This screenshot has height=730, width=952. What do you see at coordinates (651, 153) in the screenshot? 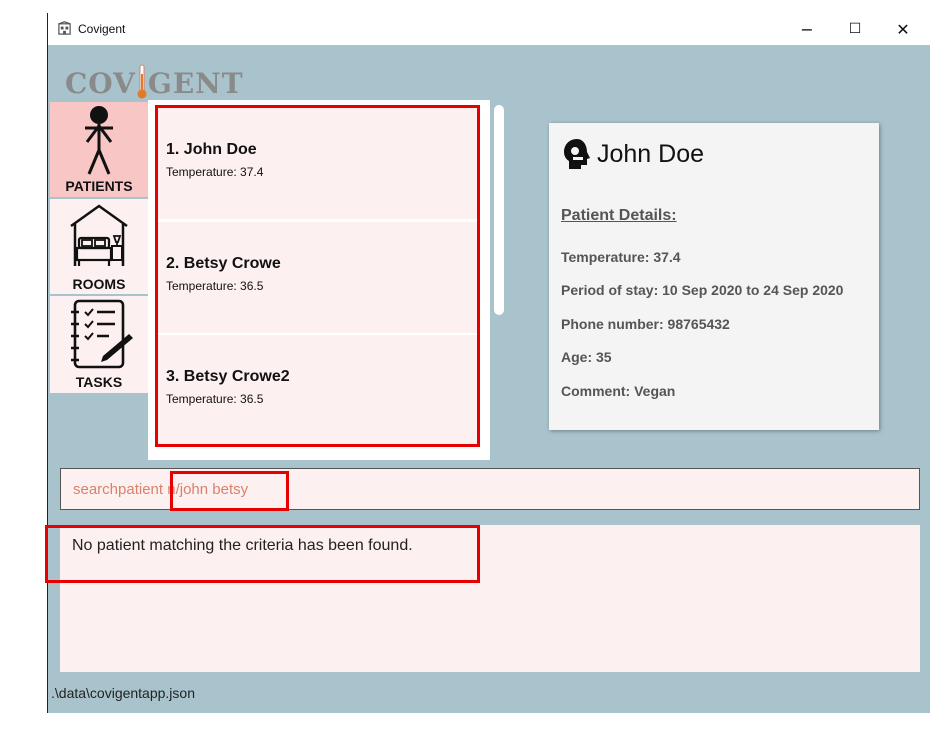
I see `detail-patient-name: John Doe` at bounding box center [651, 153].